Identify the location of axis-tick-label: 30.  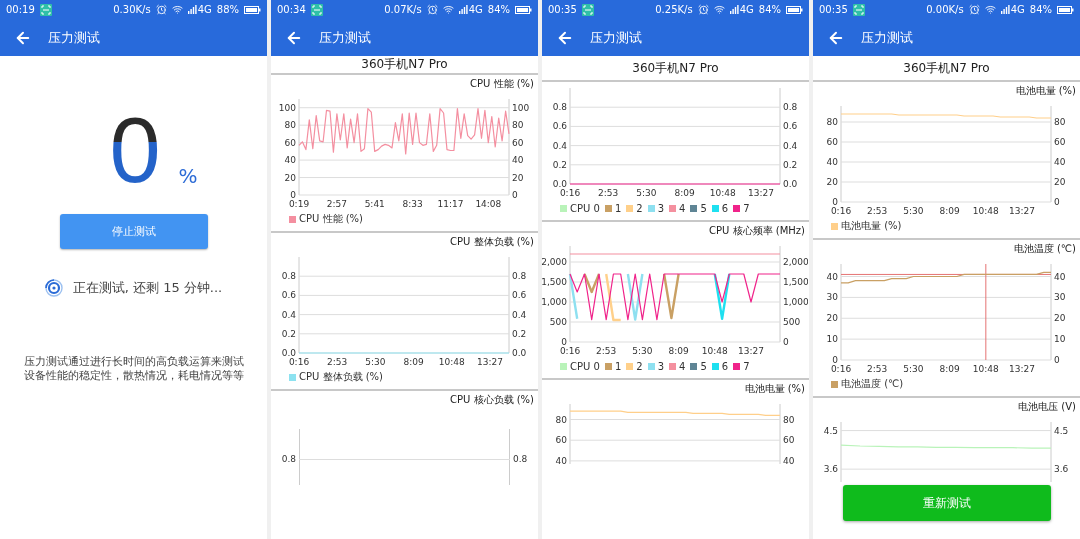
(1060, 297).